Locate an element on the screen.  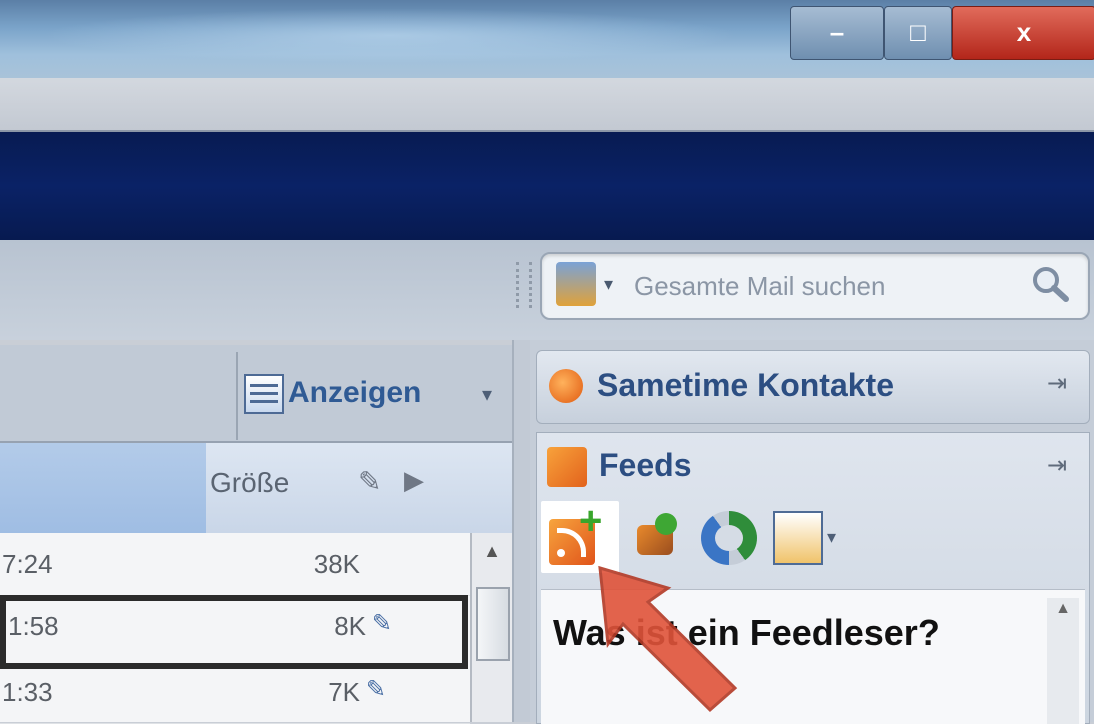
view-button: Anzeigen ▾ is located at coordinates (376, 394).